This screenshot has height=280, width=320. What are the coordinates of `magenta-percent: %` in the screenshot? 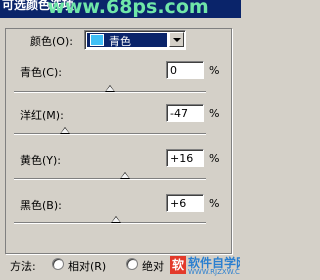 It's located at (214, 113).